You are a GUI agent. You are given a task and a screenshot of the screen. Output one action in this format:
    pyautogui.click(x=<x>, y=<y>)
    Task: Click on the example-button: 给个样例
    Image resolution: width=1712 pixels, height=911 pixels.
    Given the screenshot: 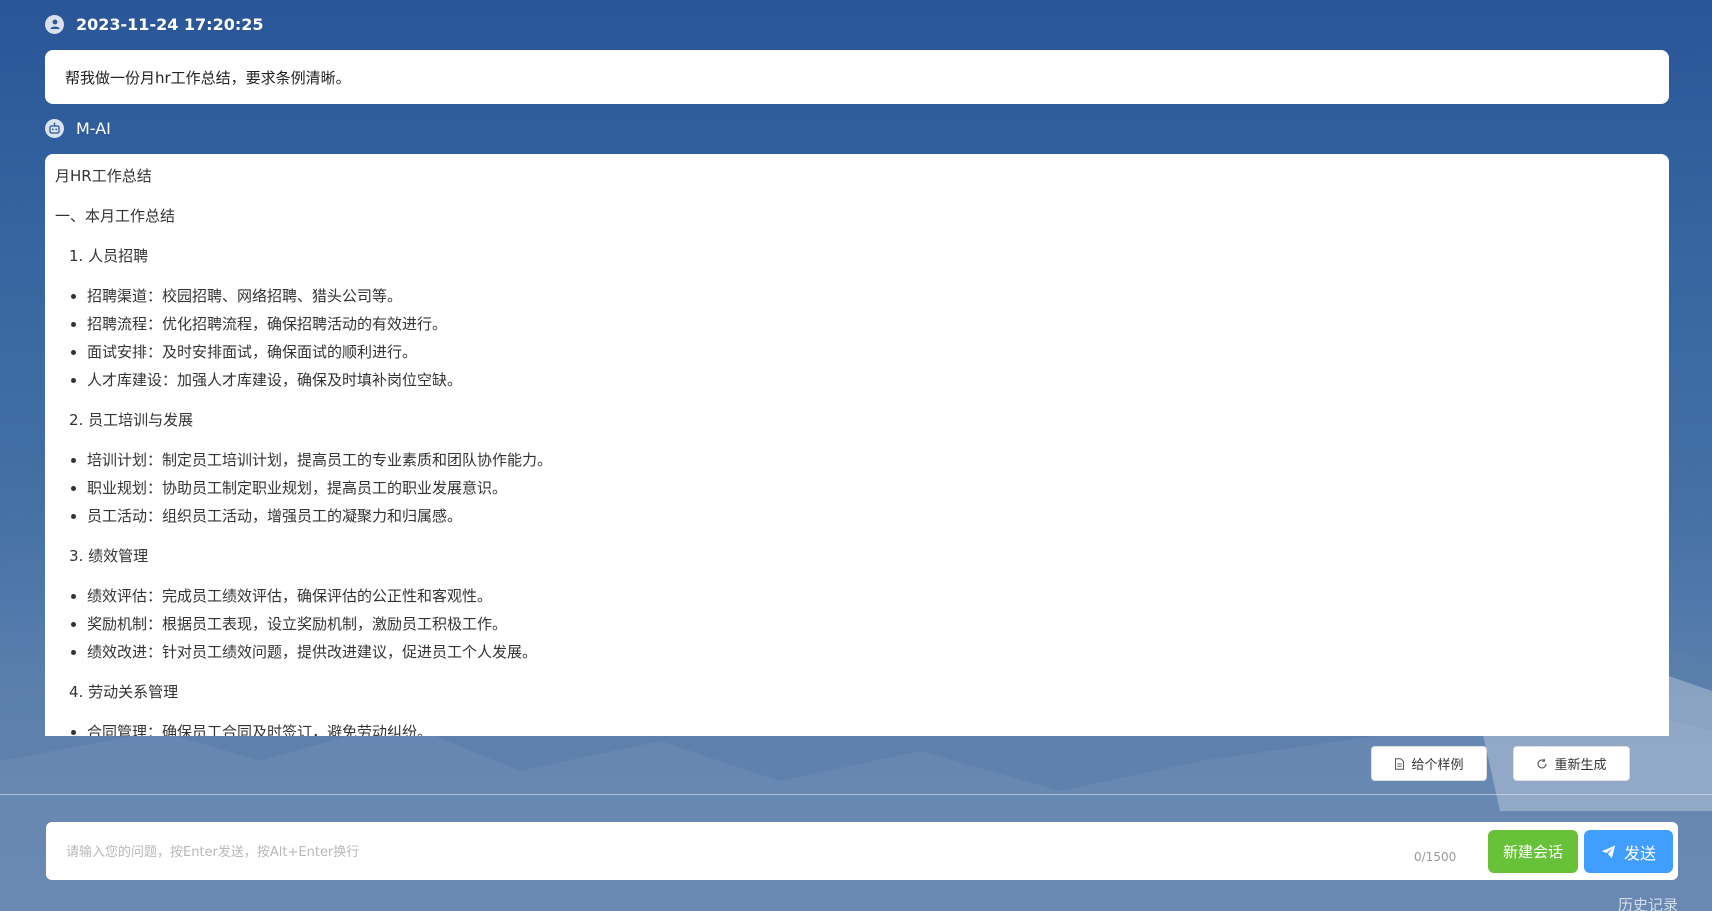 What is the action you would take?
    pyautogui.click(x=1429, y=763)
    